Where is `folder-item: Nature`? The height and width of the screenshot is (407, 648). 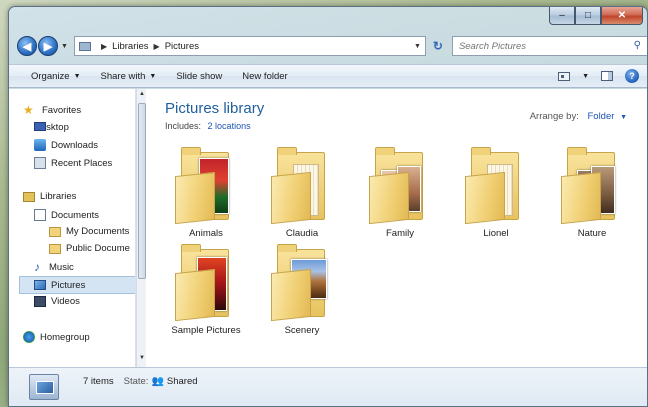 folder-item: Nature is located at coordinates (592, 194).